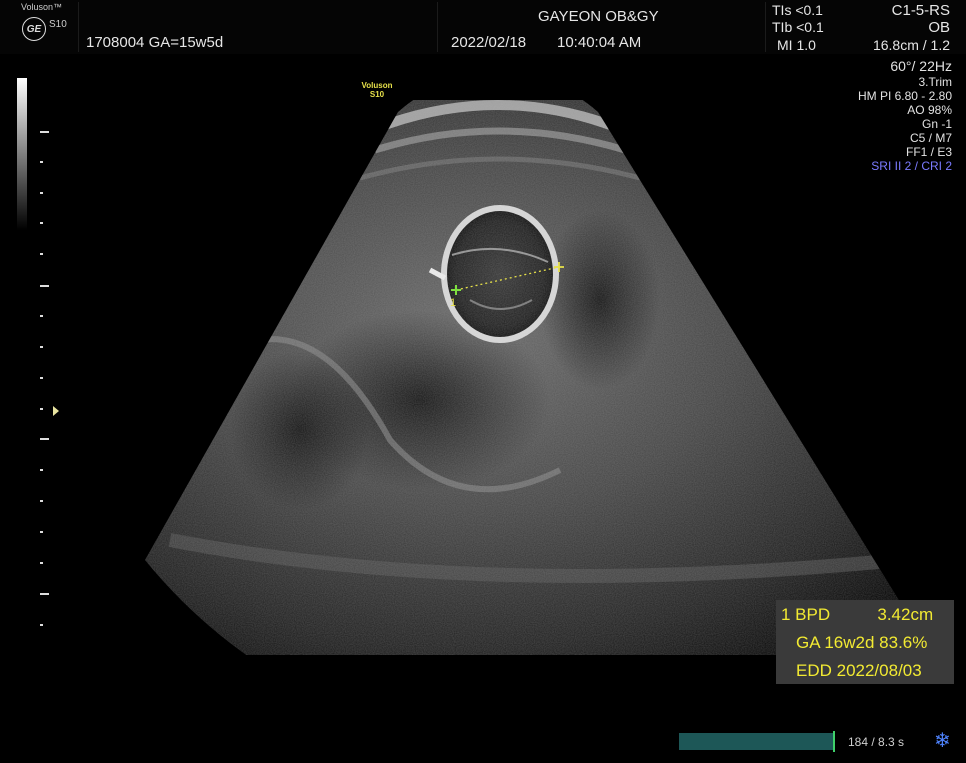 This screenshot has height=763, width=966. I want to click on thermal-index-bone: TIb <0.1, so click(798, 27).